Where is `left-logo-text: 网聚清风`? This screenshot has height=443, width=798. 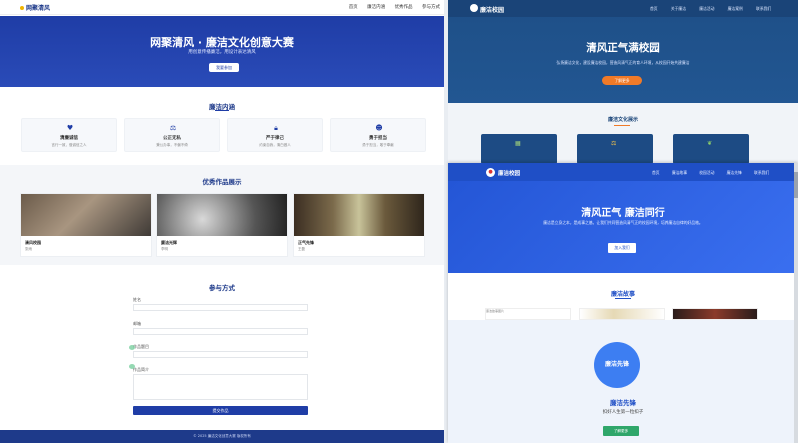 left-logo-text: 网聚清风 is located at coordinates (38, 8).